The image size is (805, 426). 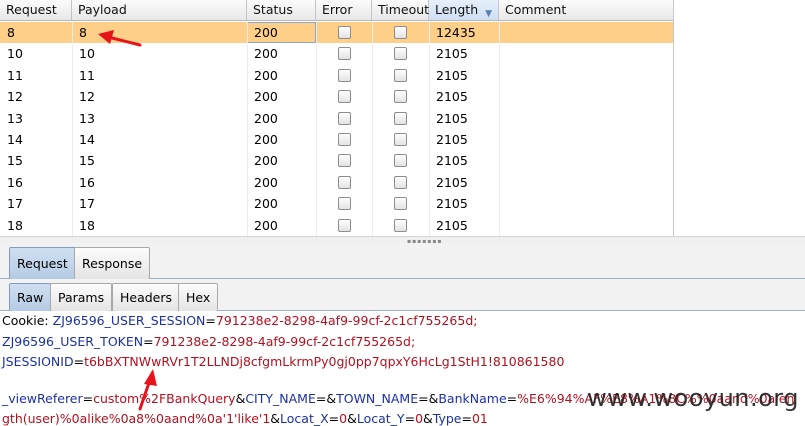 I want to click on table-row: 11 11 200 2105, so click(x=336, y=75).